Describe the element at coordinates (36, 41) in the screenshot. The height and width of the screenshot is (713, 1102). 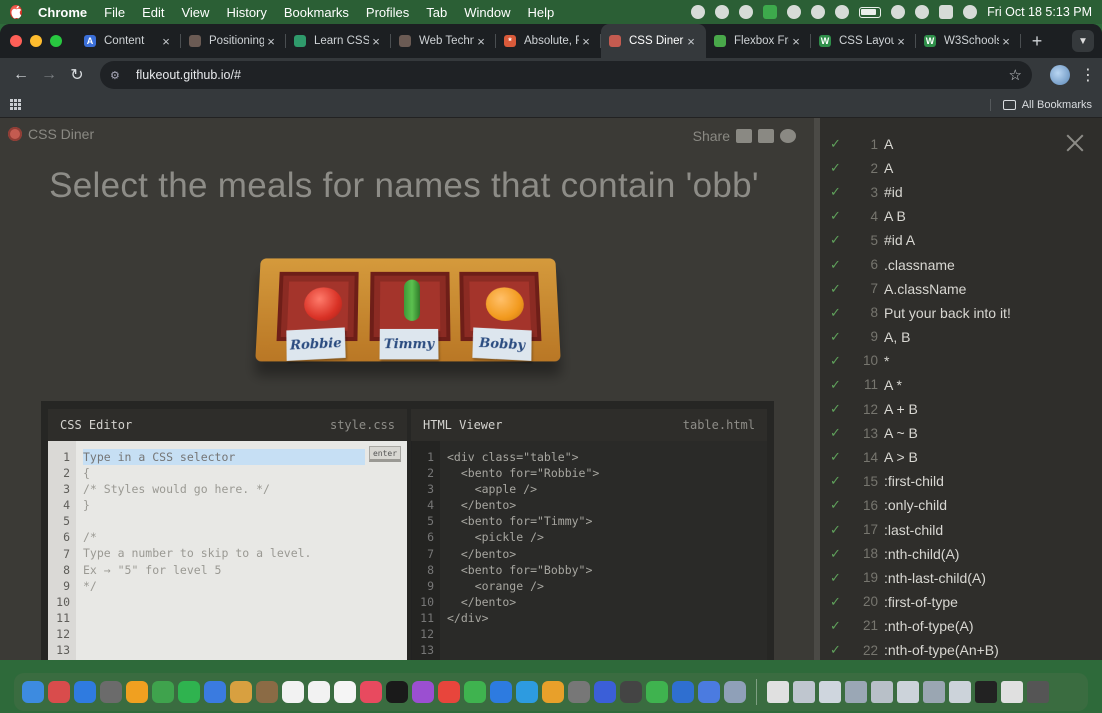
I see `minimize-window-button` at that location.